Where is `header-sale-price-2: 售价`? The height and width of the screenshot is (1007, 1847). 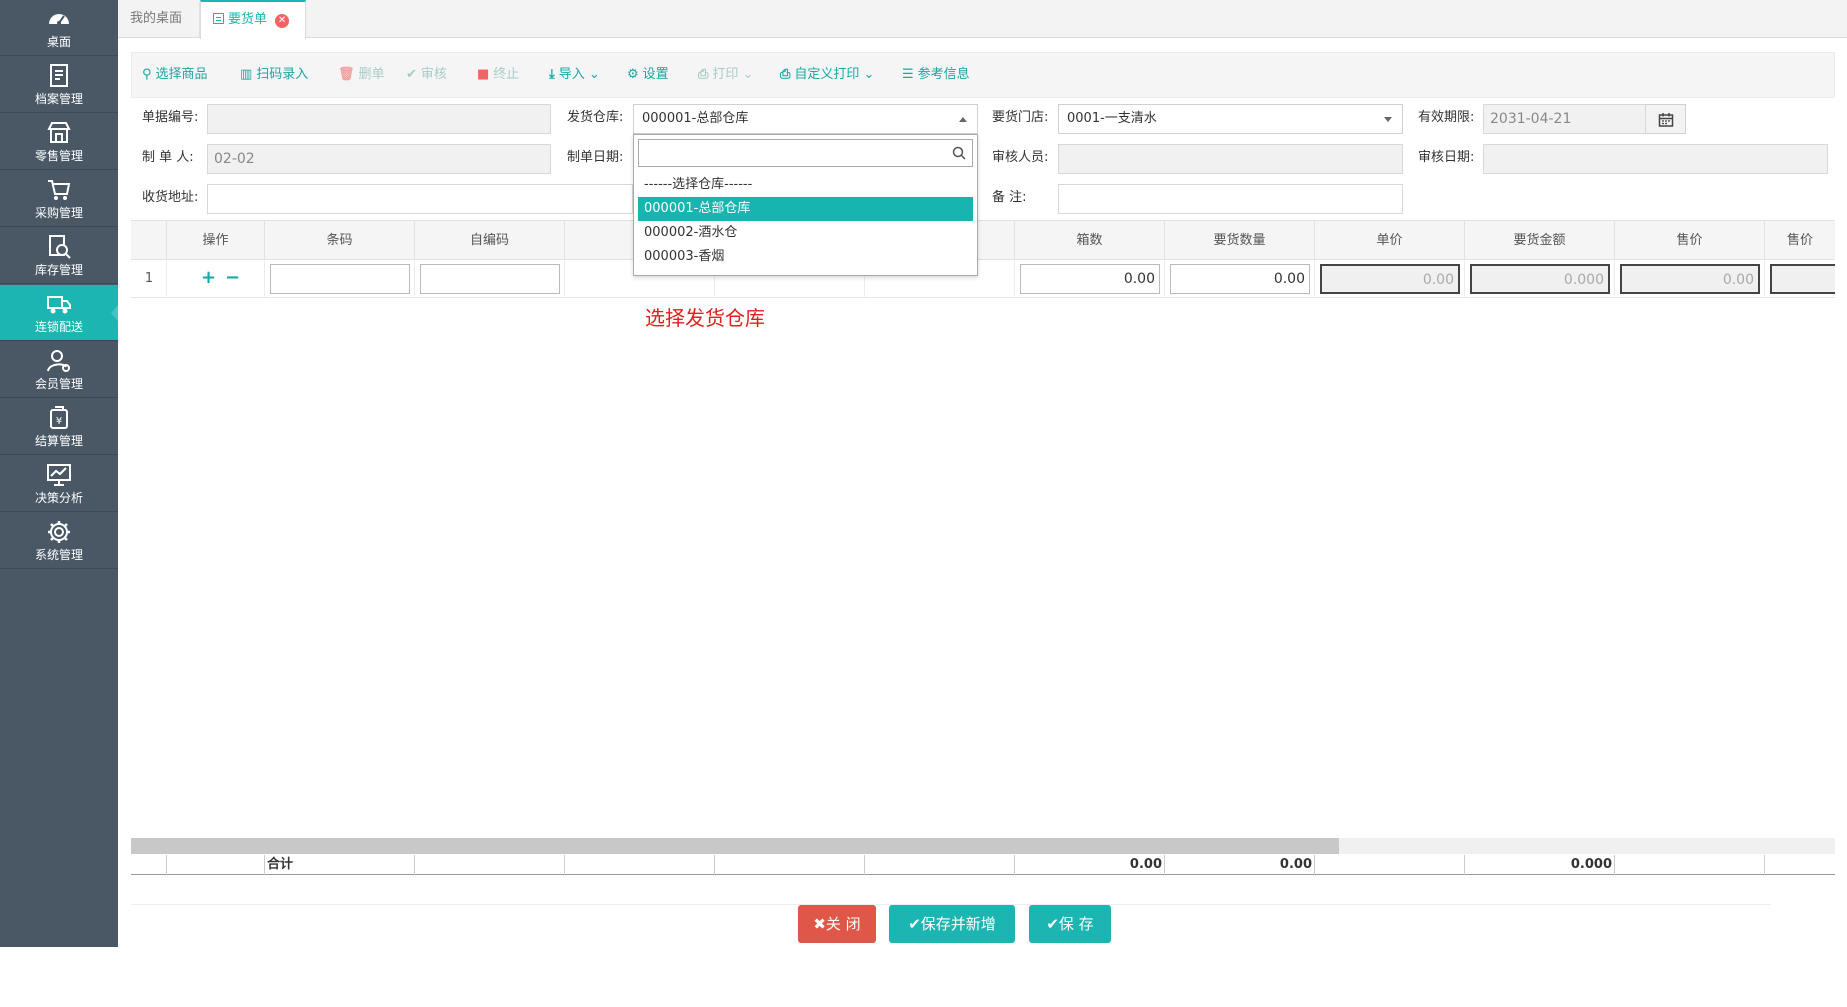
header-sale-price-2: 售价 is located at coordinates (1799, 240).